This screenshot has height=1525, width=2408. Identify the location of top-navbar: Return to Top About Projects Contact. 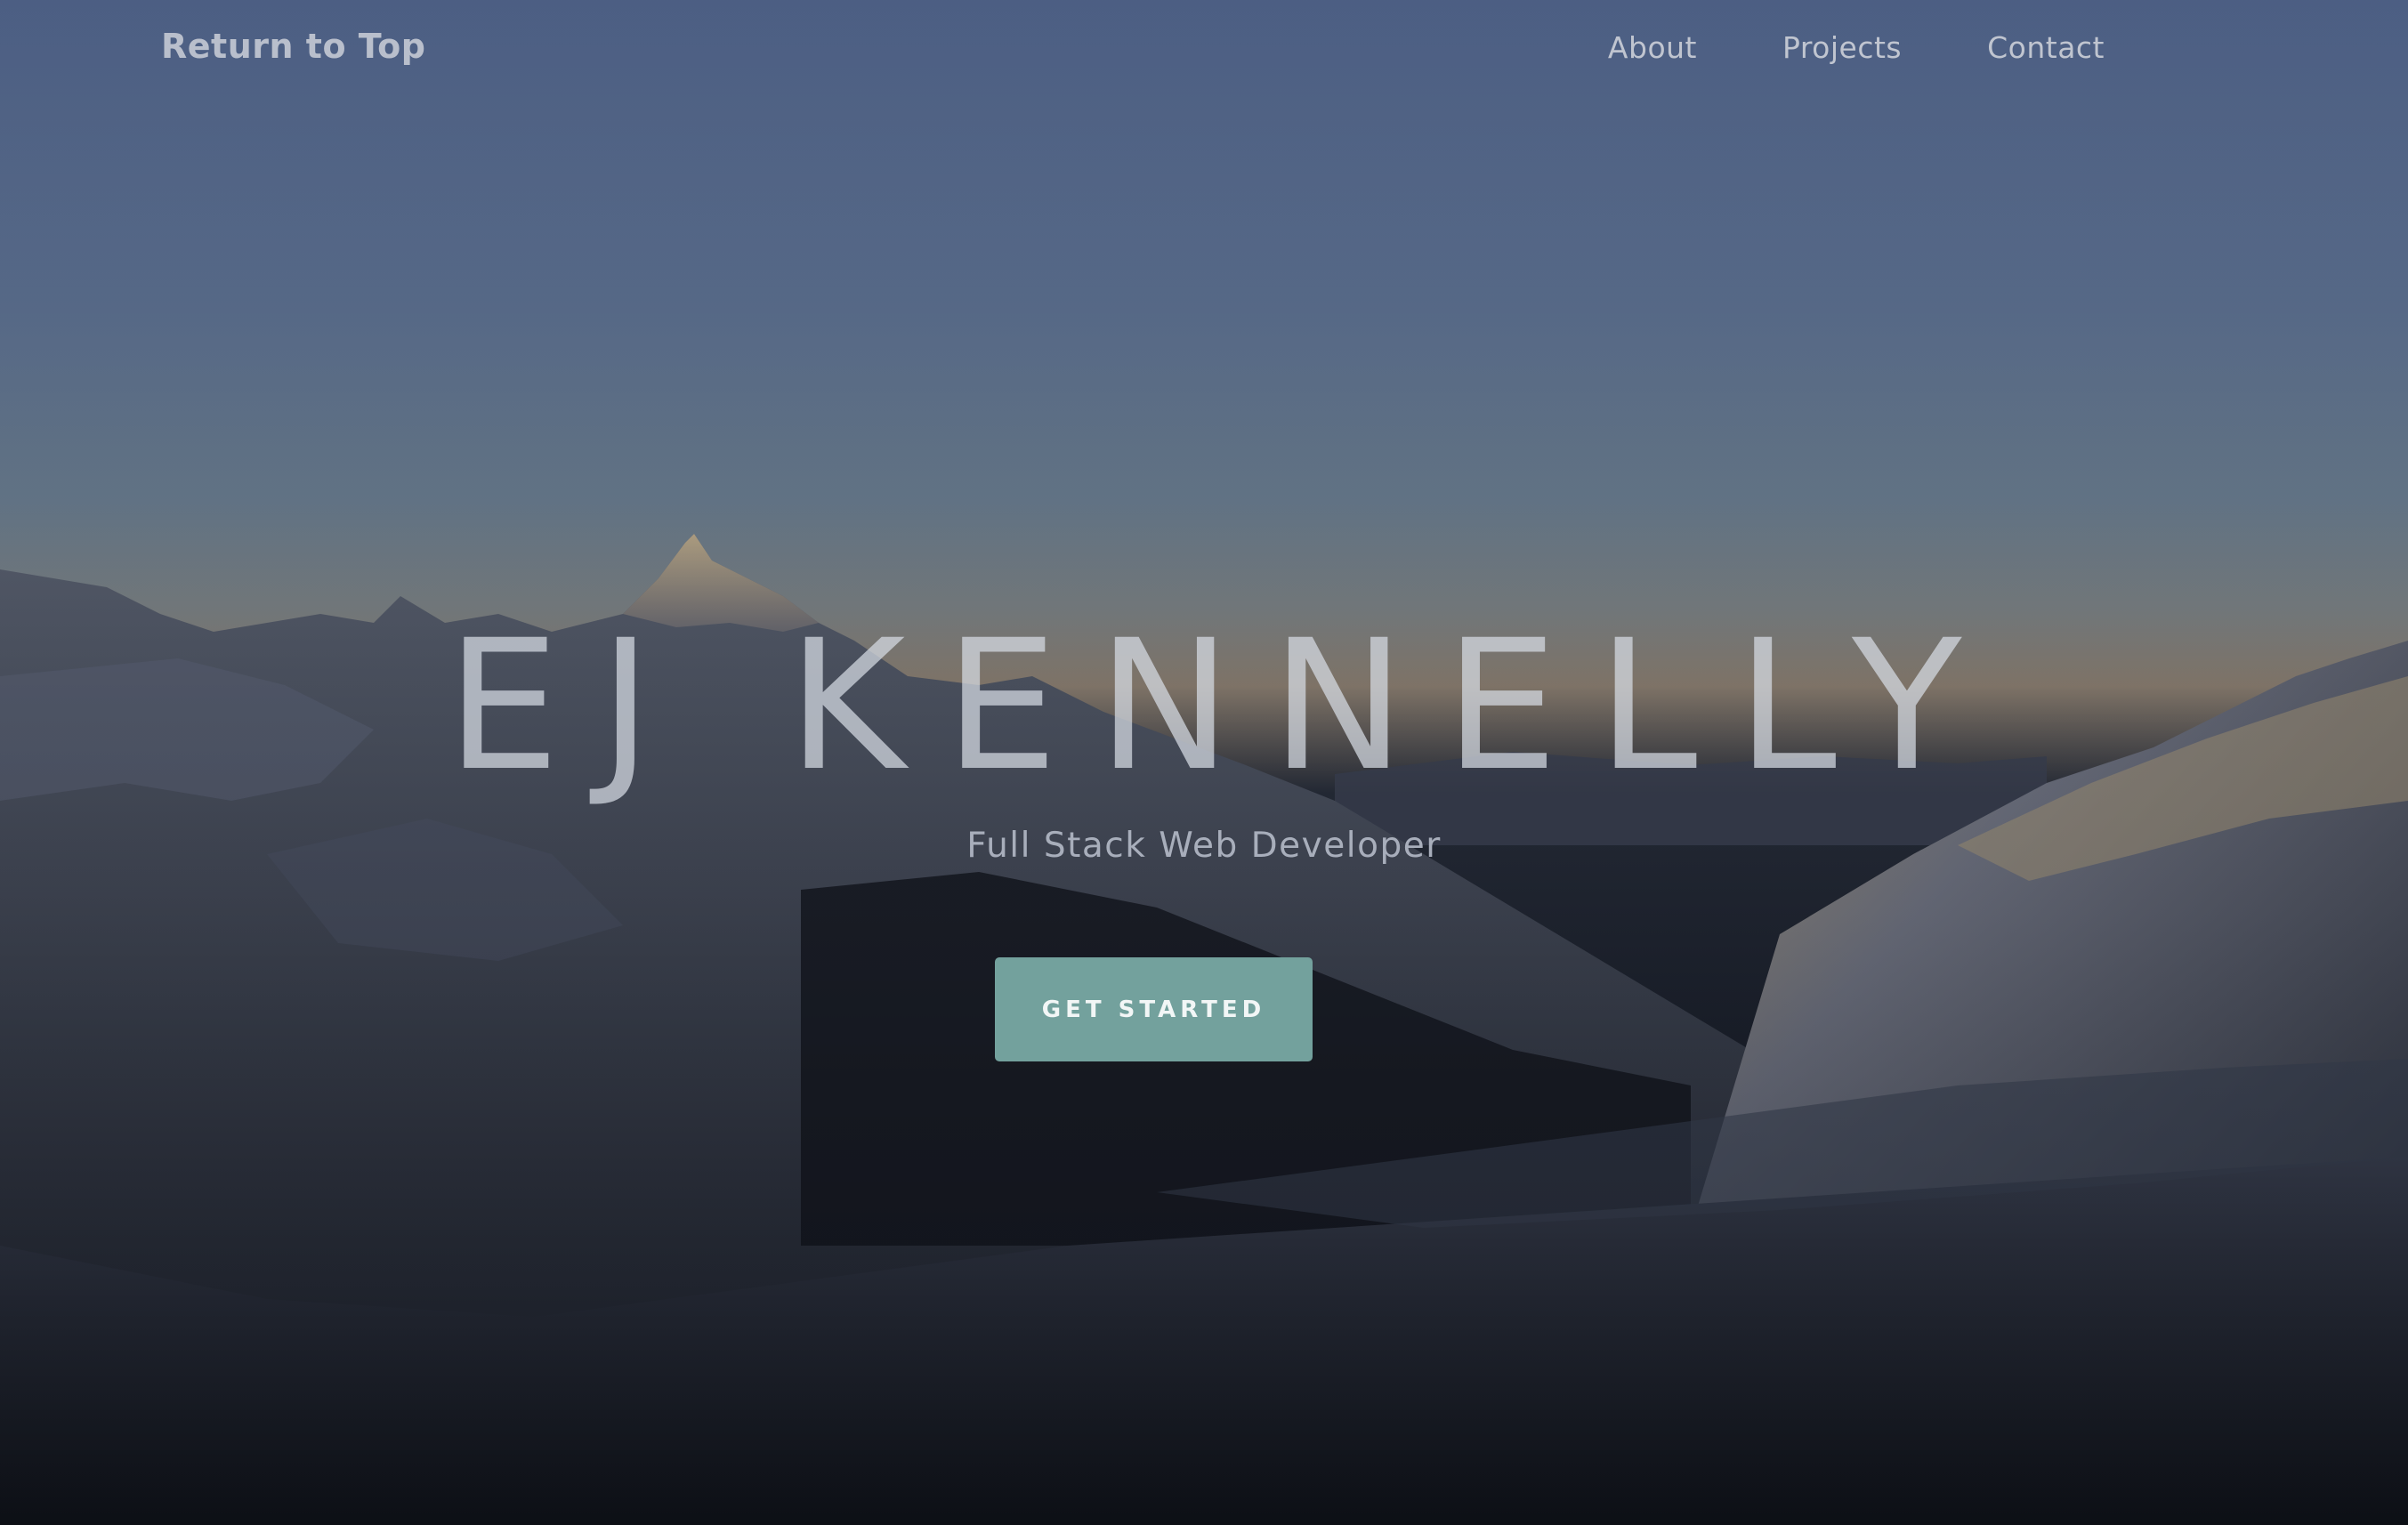
(1204, 49).